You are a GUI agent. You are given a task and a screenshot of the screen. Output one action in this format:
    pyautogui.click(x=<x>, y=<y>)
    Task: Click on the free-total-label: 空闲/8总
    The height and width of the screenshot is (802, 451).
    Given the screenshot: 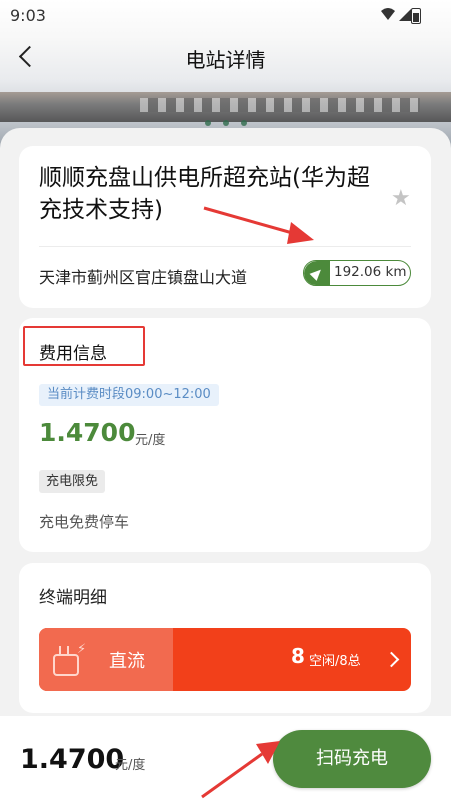 What is the action you would take?
    pyautogui.click(x=335, y=661)
    